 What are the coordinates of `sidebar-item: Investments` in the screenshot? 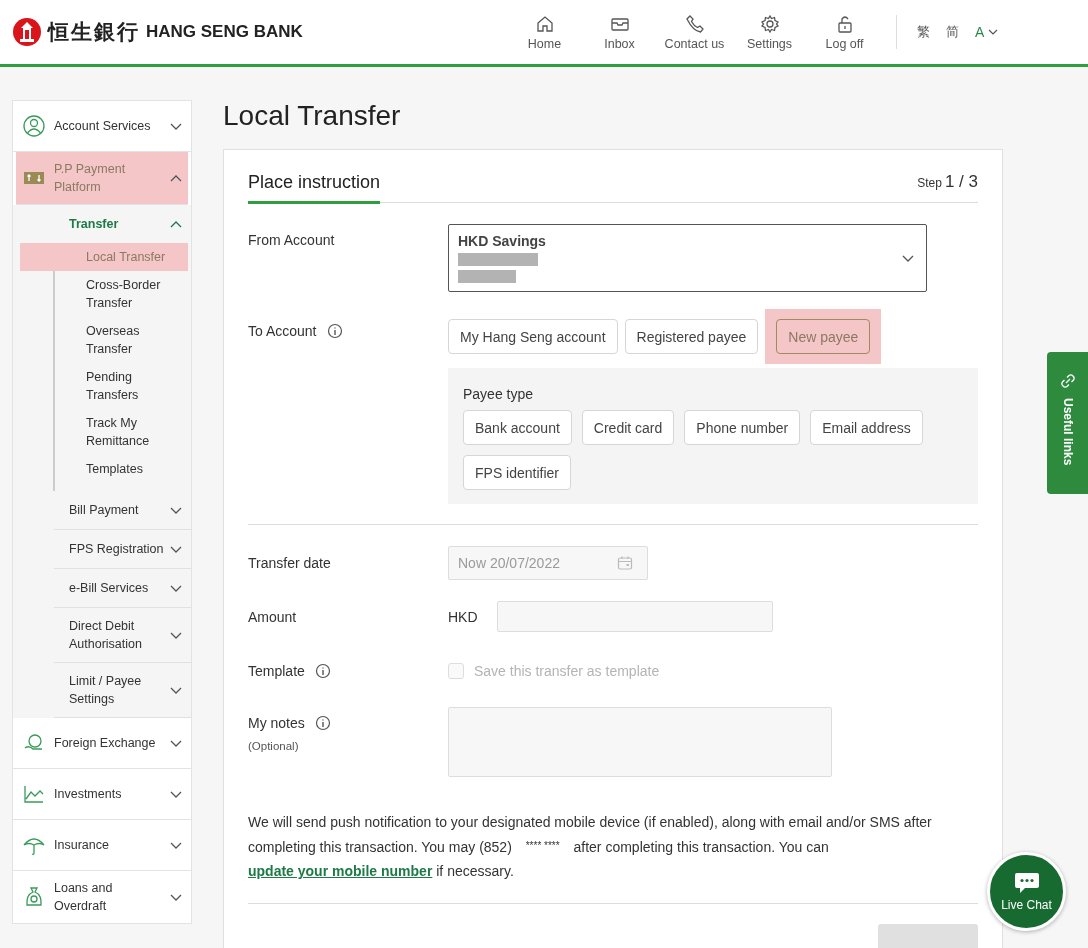 It's located at (102, 794).